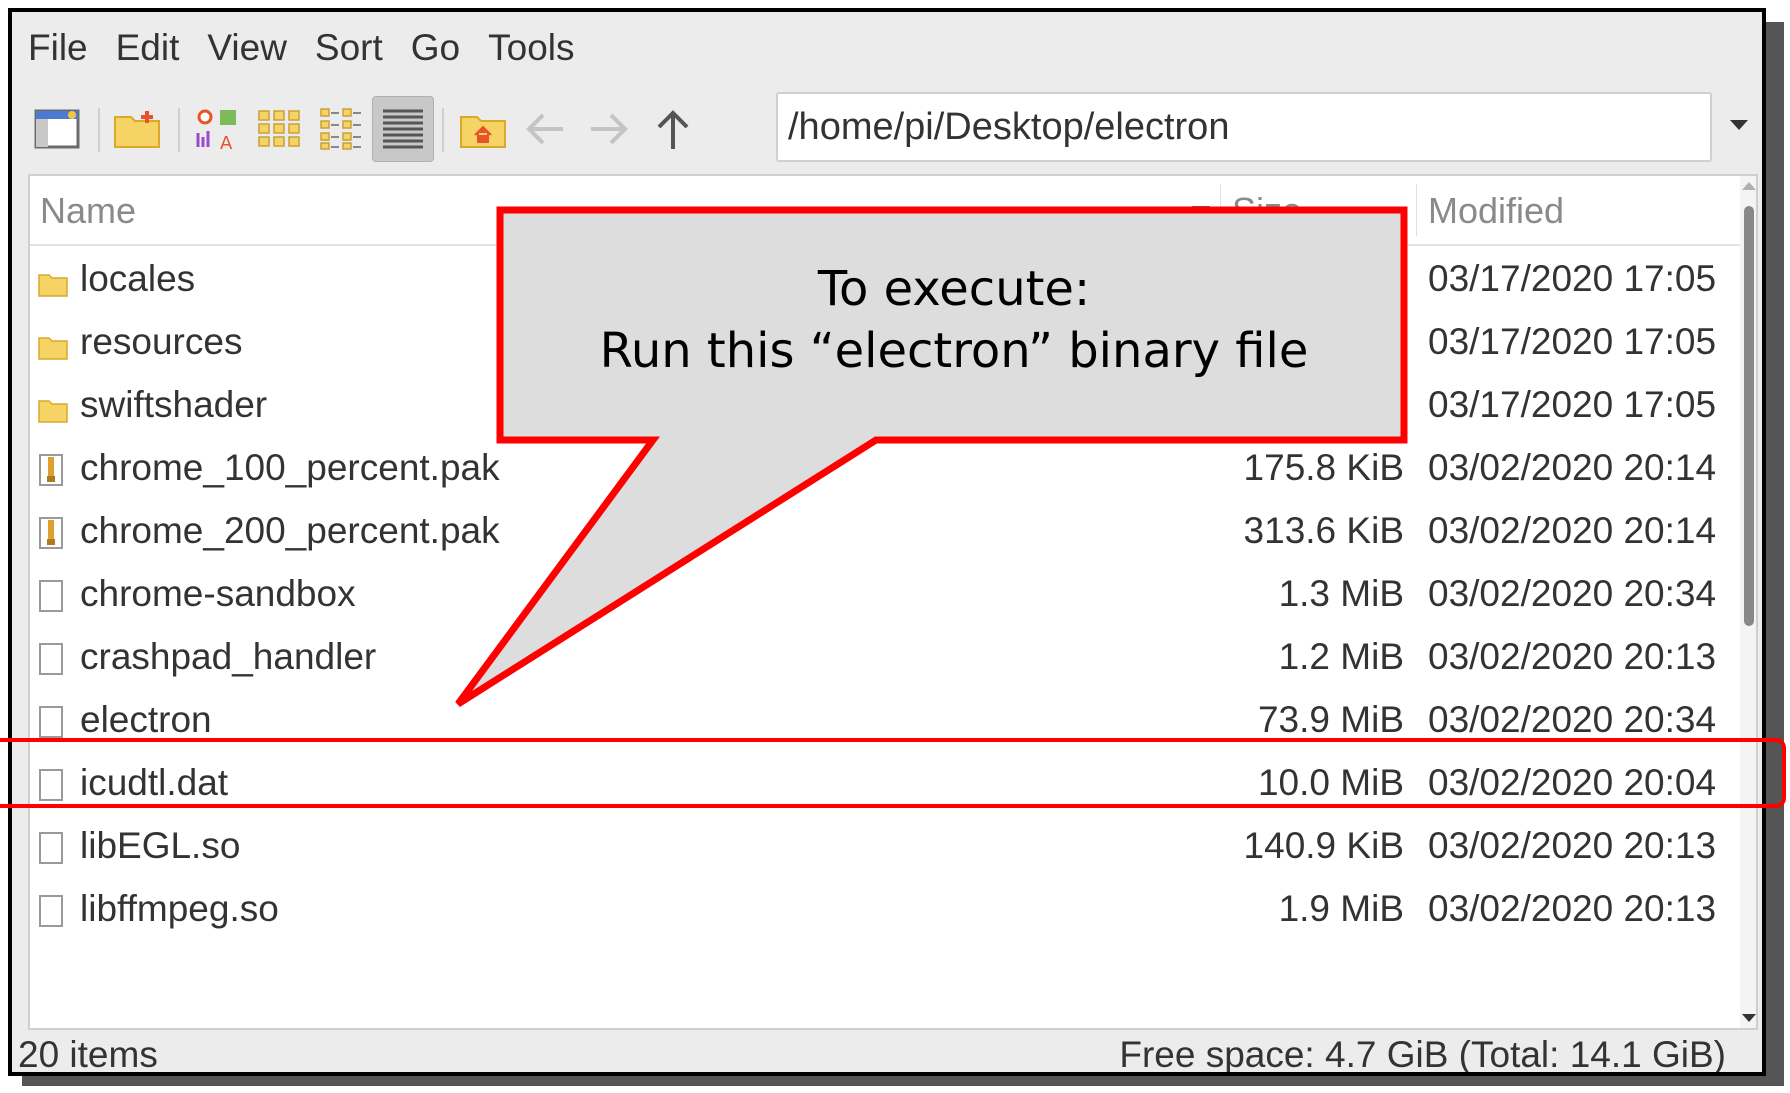 The width and height of the screenshot is (1790, 1093). Describe the element at coordinates (161, 341) in the screenshot. I see `file-name: resources` at that location.